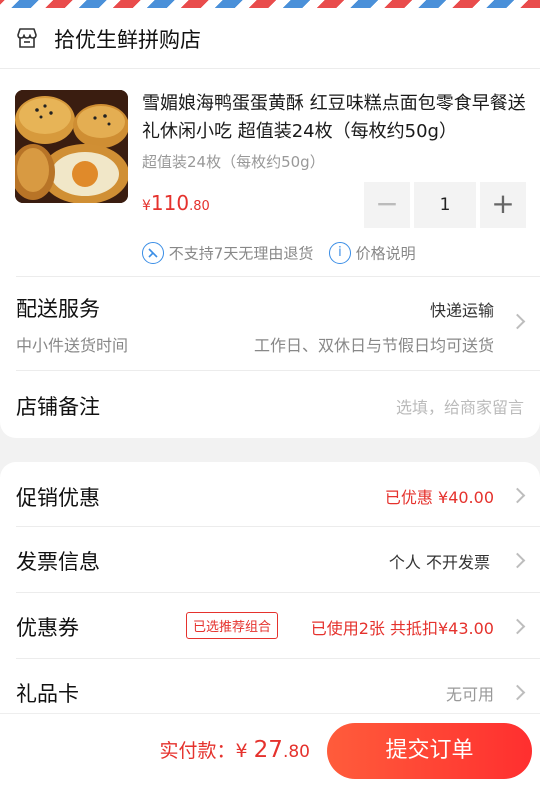 The height and width of the screenshot is (787, 540). Describe the element at coordinates (469, 694) in the screenshot. I see `gift-card-value: 无可用` at that location.